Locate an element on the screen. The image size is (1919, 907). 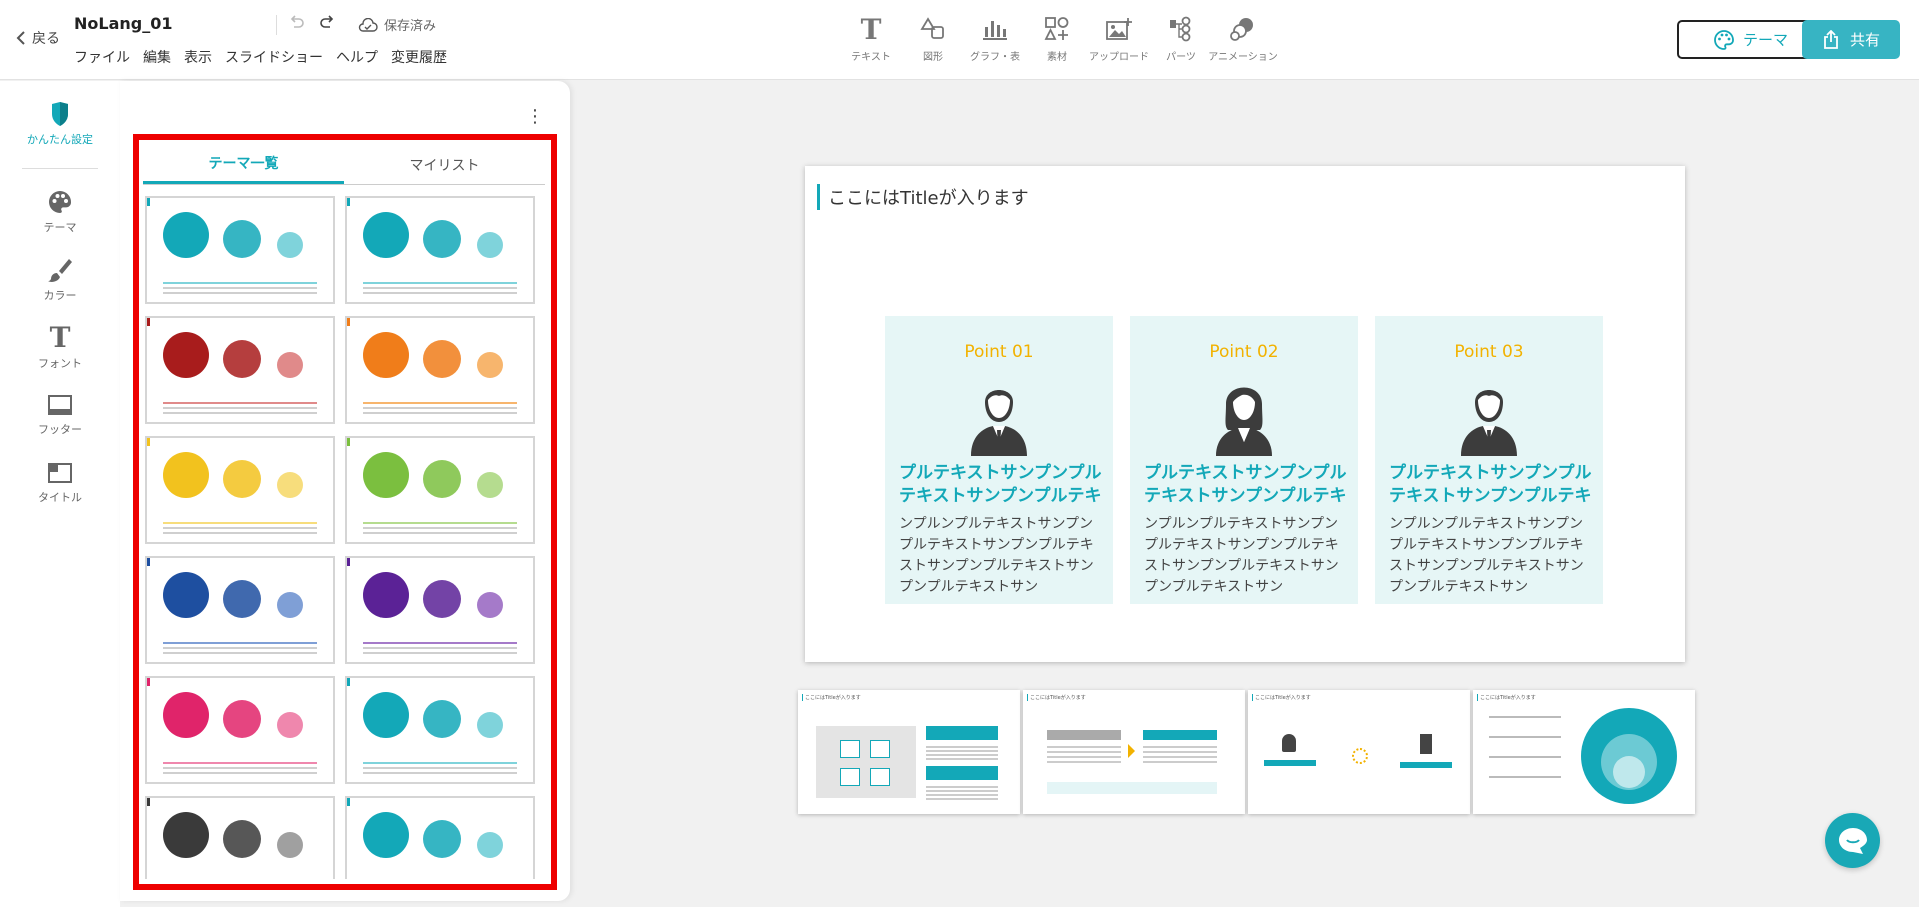
theme-button-label: テーマ is located at coordinates (1765, 40).